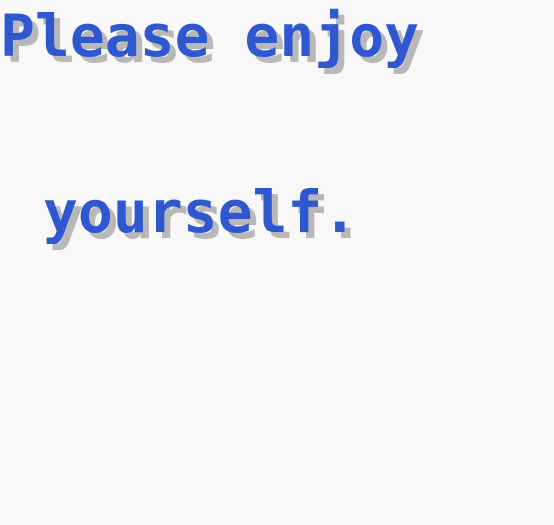 This screenshot has height=525, width=554. I want to click on dialog-line-2: yourself., so click(200, 212).